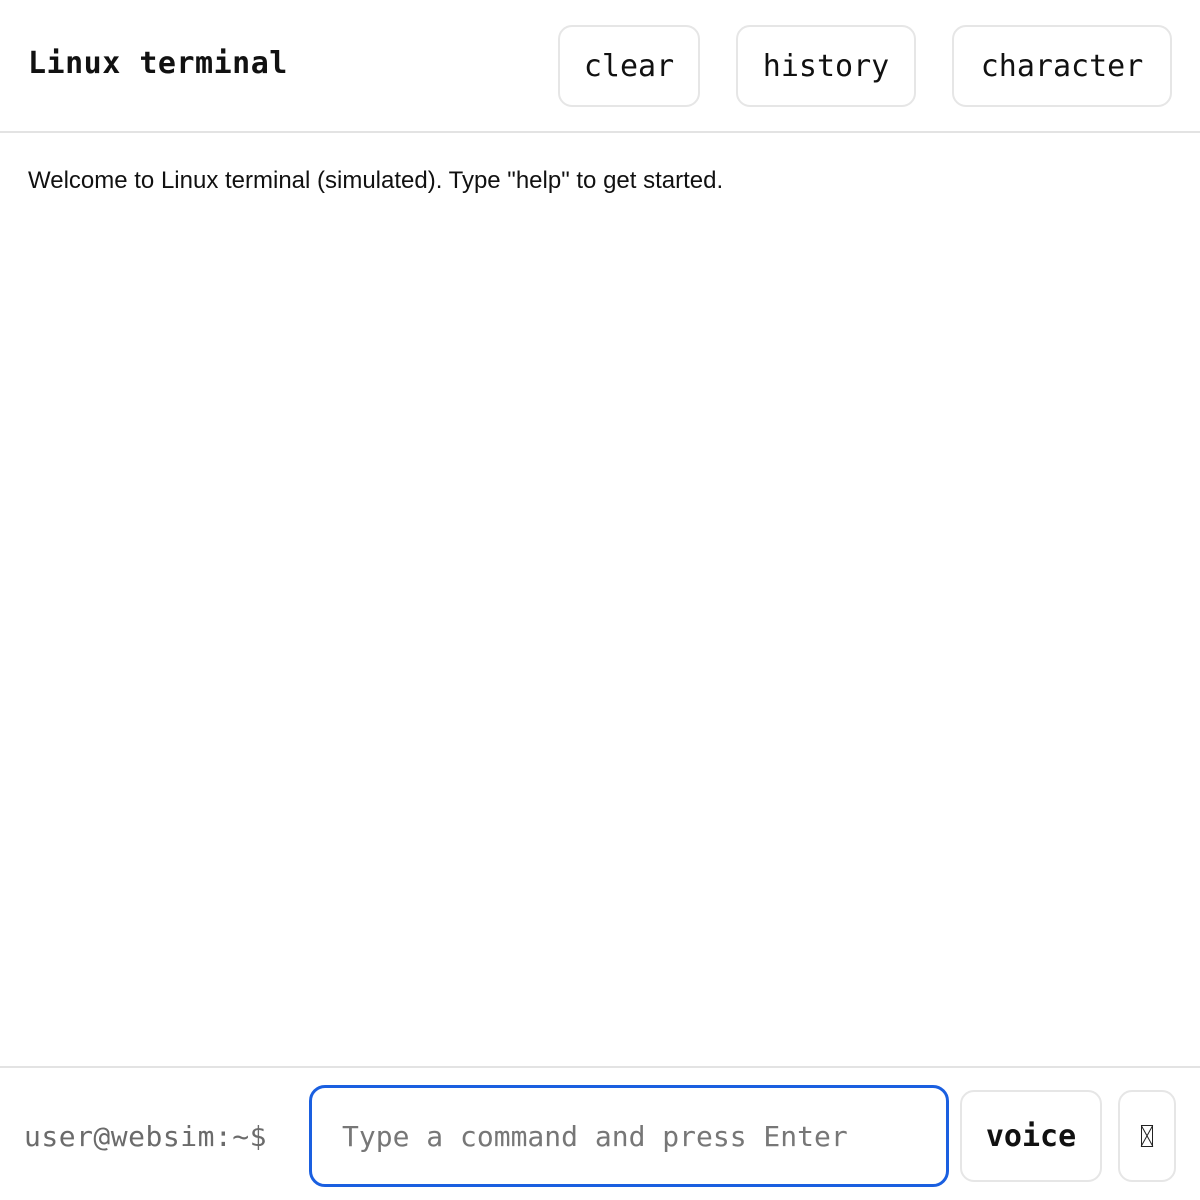 Image resolution: width=1200 pixels, height=1200 pixels. I want to click on app-title: Linux terminal, so click(158, 63).